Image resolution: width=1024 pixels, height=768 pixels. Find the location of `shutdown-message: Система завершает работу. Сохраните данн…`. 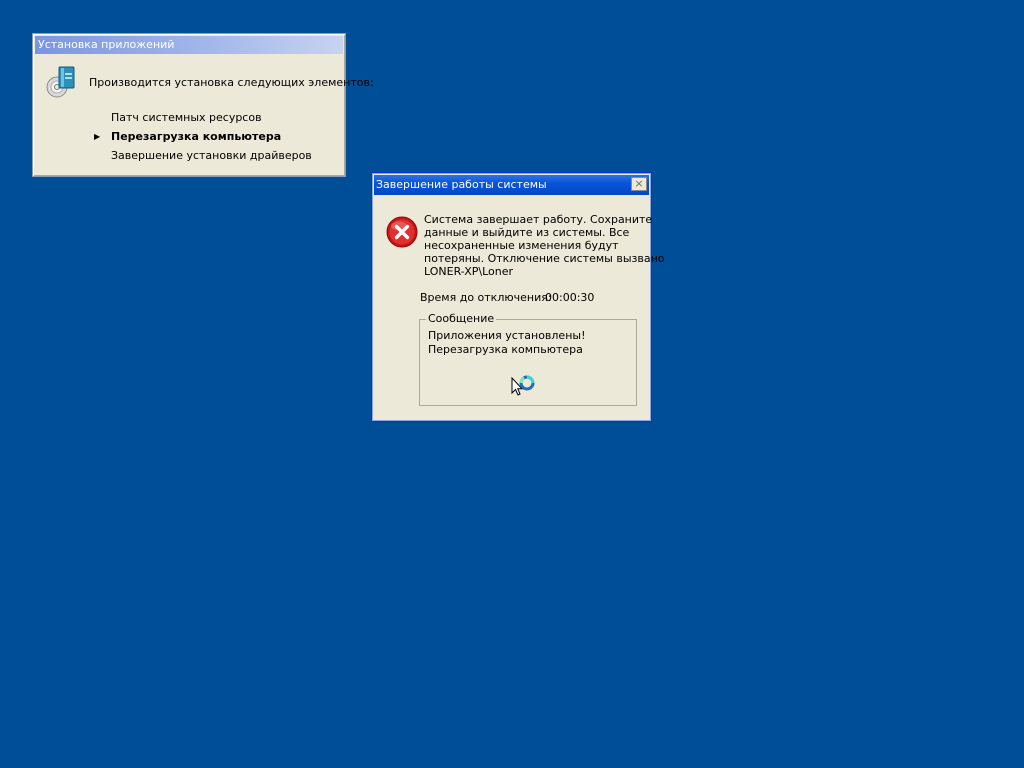

shutdown-message: Система завершает работу. Сохраните данн… is located at coordinates (544, 245).